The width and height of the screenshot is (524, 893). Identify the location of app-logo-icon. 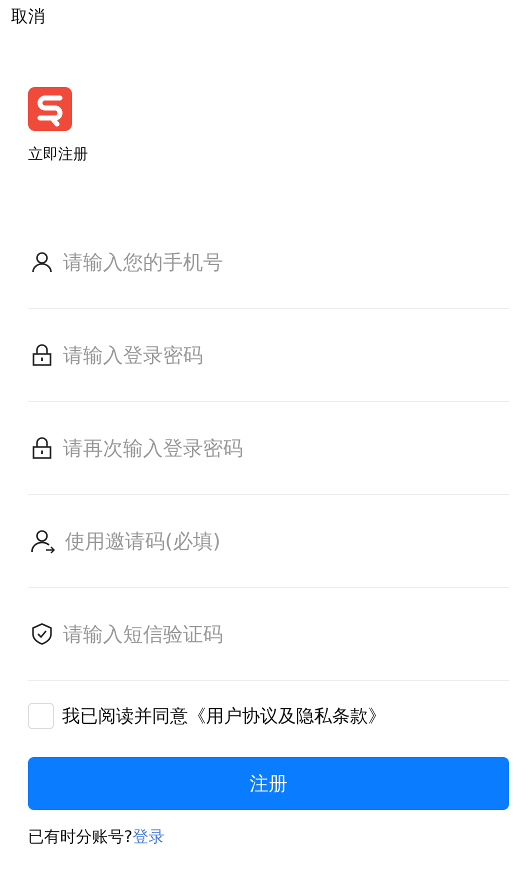
(50, 109).